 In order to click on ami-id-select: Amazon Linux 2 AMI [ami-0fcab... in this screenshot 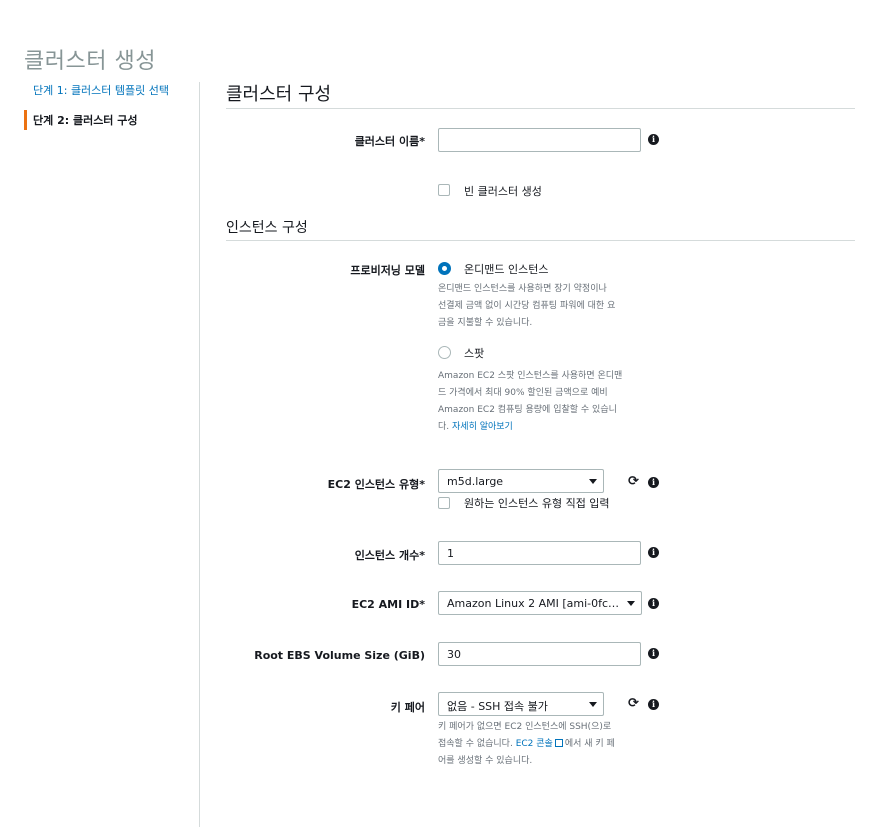, I will do `click(540, 603)`.